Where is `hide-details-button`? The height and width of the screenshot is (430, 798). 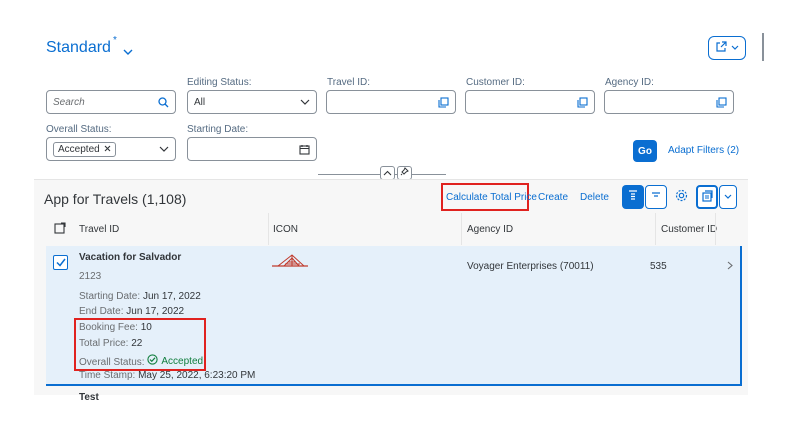 hide-details-button is located at coordinates (656, 197).